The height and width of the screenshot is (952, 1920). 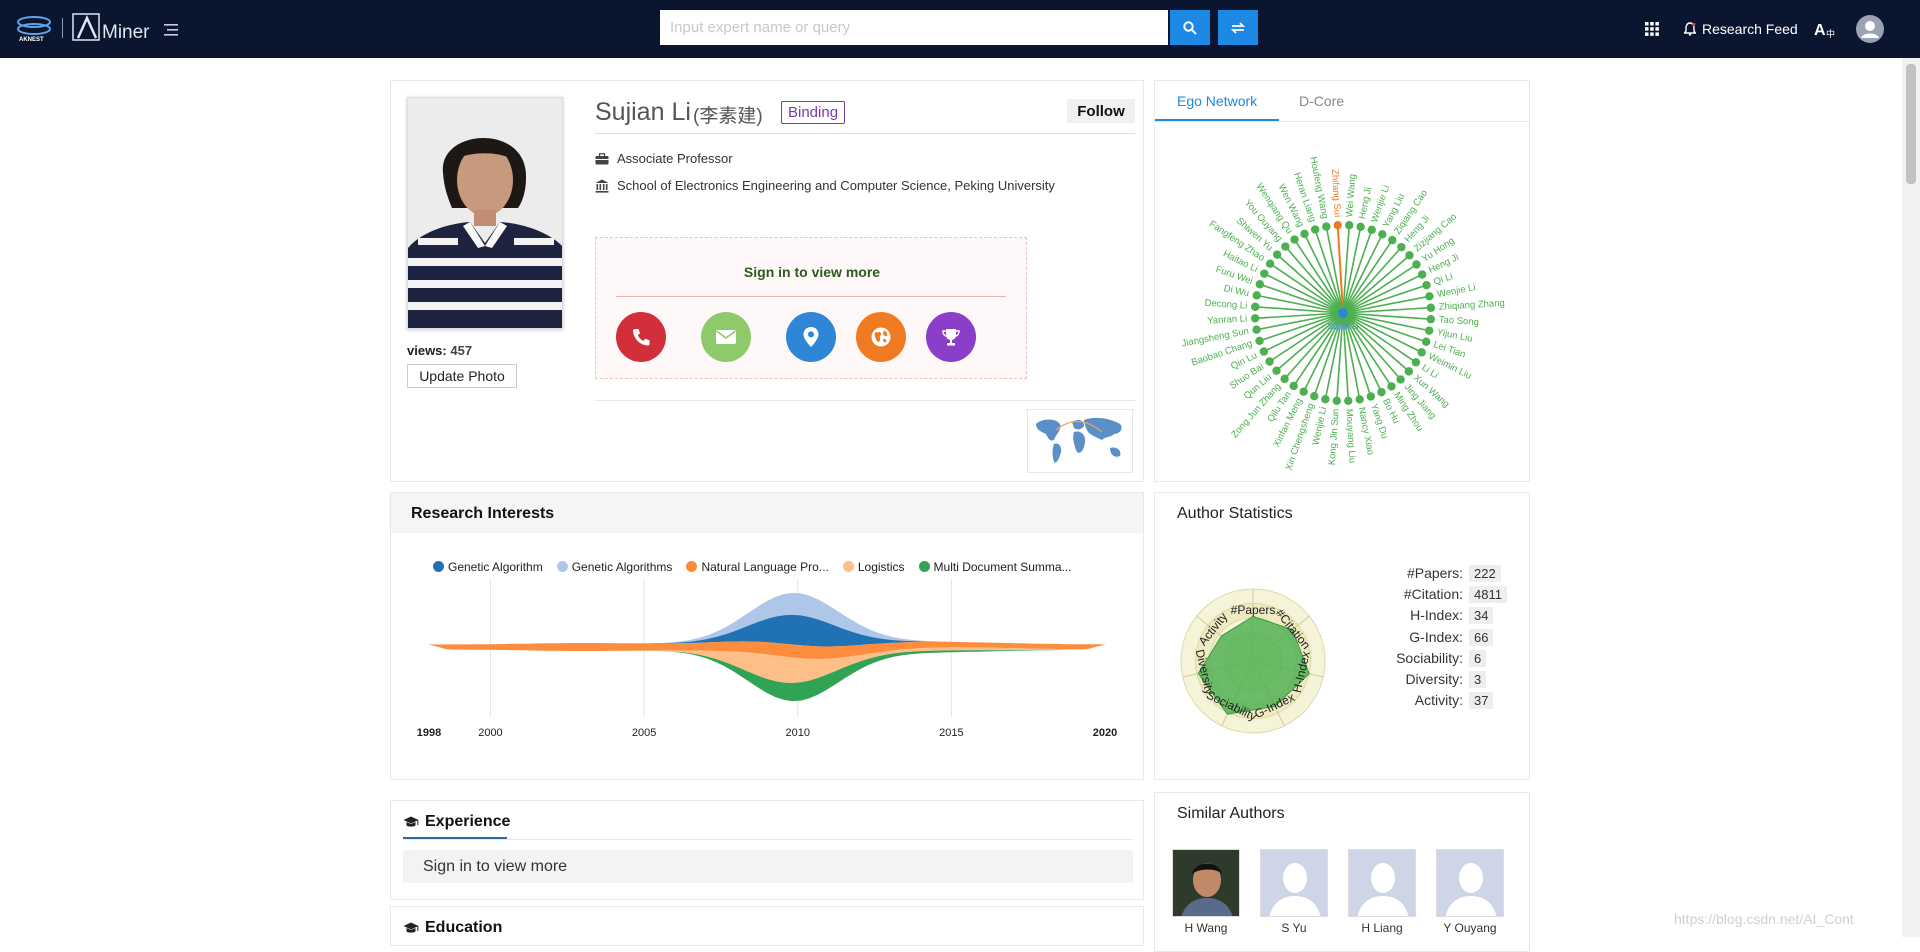 What do you see at coordinates (171, 30) in the screenshot?
I see `menu-icon` at bounding box center [171, 30].